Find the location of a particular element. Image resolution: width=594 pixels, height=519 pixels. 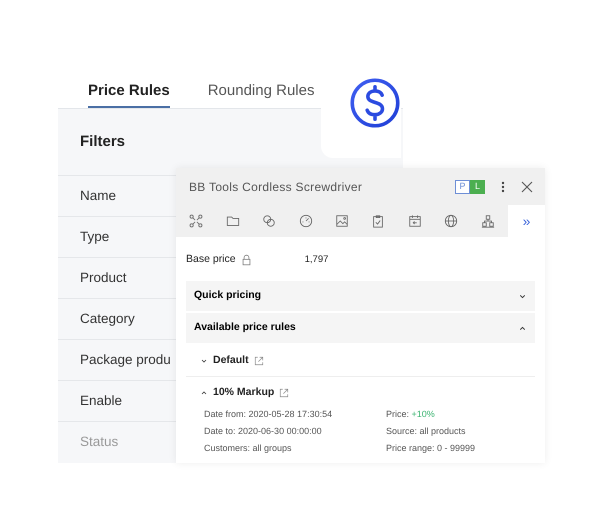

rule-detail: Date to: 2020-06-30 00:00:00 is located at coordinates (263, 431).